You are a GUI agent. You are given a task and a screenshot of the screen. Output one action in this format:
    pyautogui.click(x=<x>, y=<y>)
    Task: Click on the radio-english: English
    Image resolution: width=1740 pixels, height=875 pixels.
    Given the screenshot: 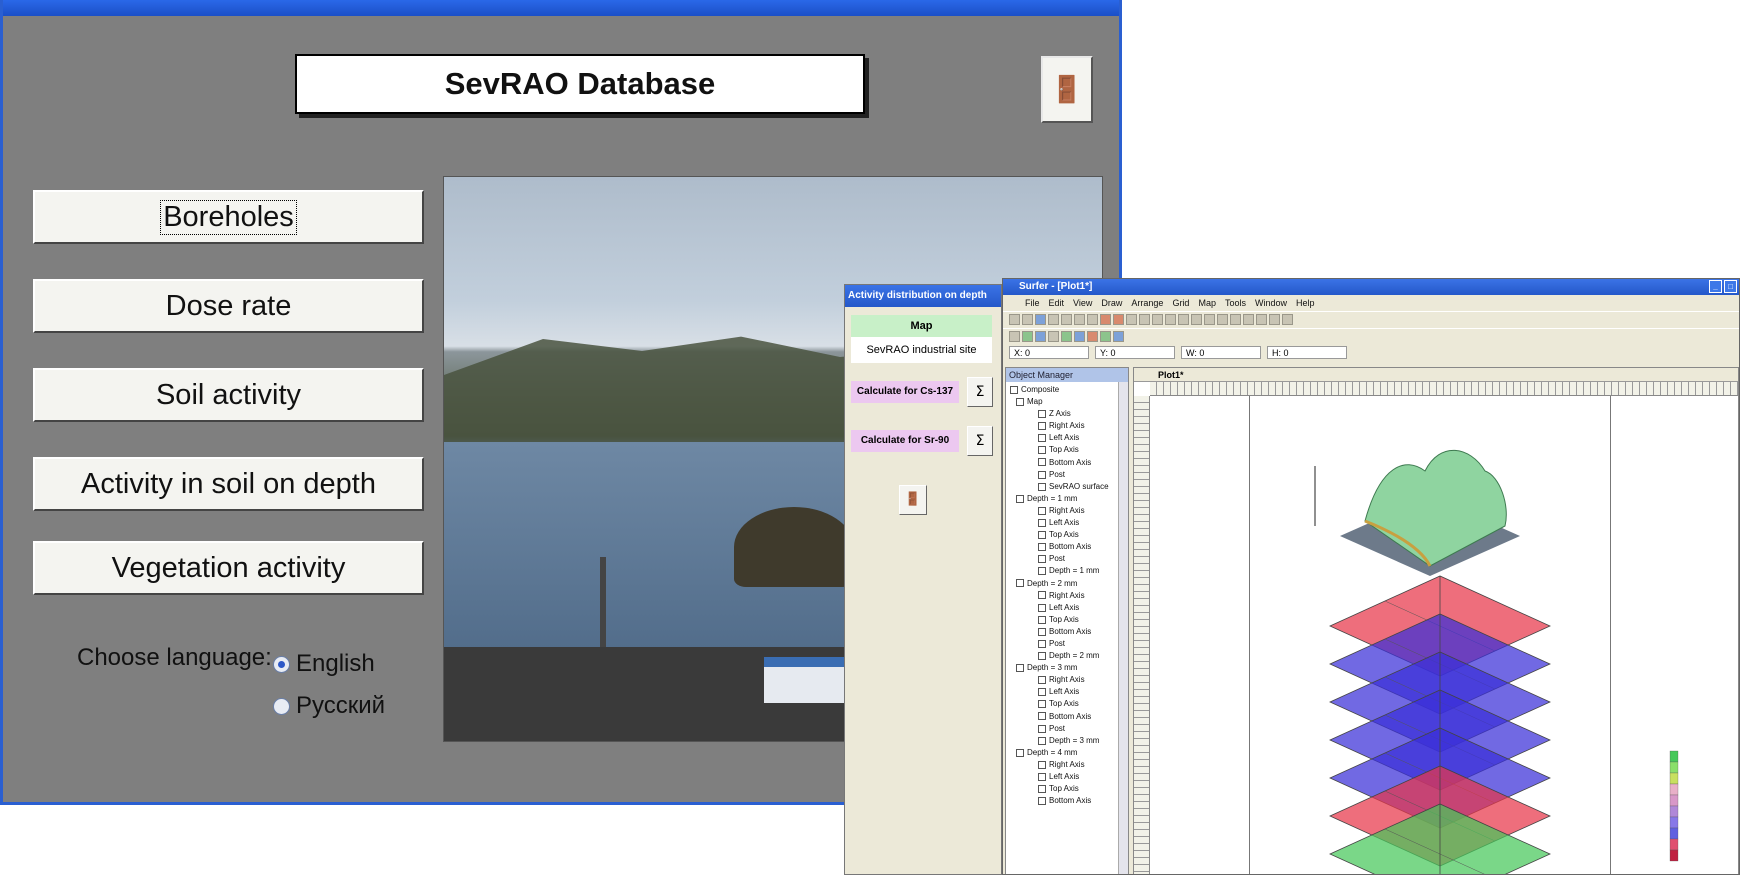 What is the action you would take?
    pyautogui.click(x=324, y=664)
    